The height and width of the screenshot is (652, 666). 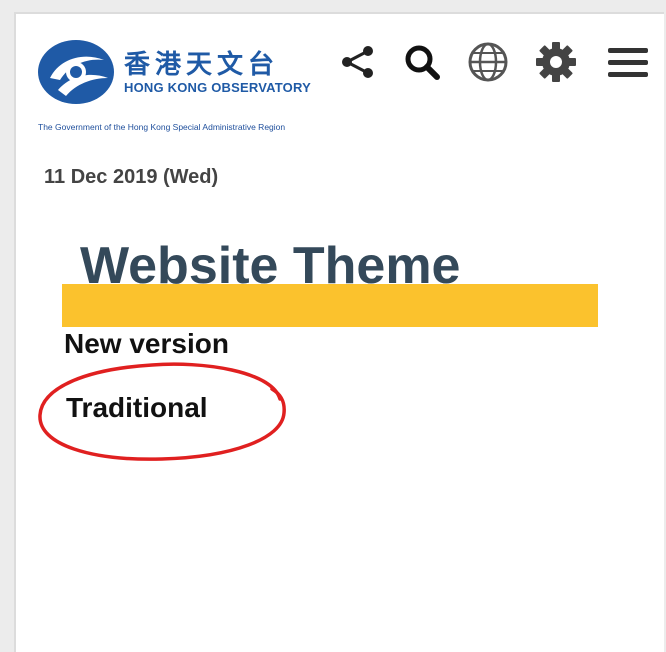 What do you see at coordinates (146, 344) in the screenshot?
I see `theme-option-new-version: New version` at bounding box center [146, 344].